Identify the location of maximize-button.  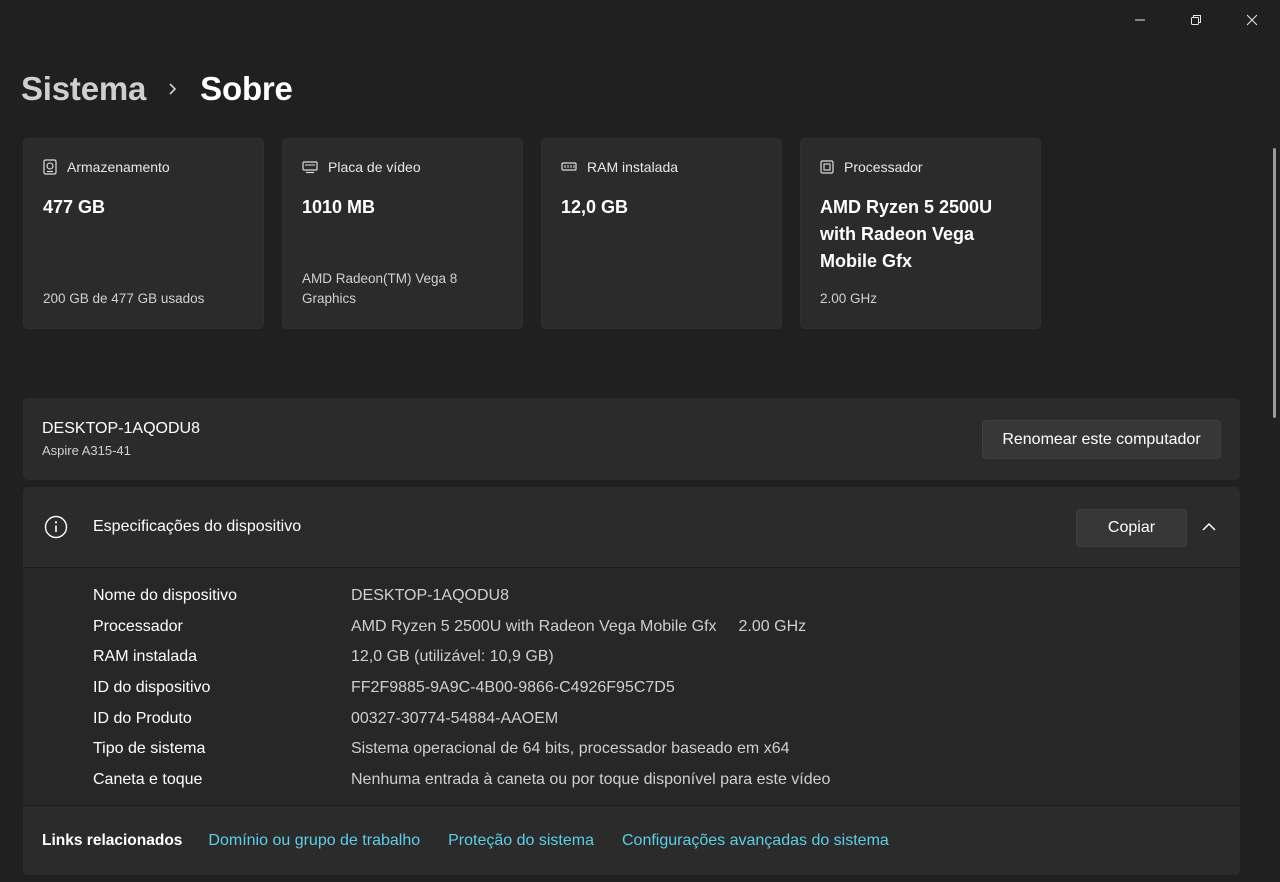
(1196, 20).